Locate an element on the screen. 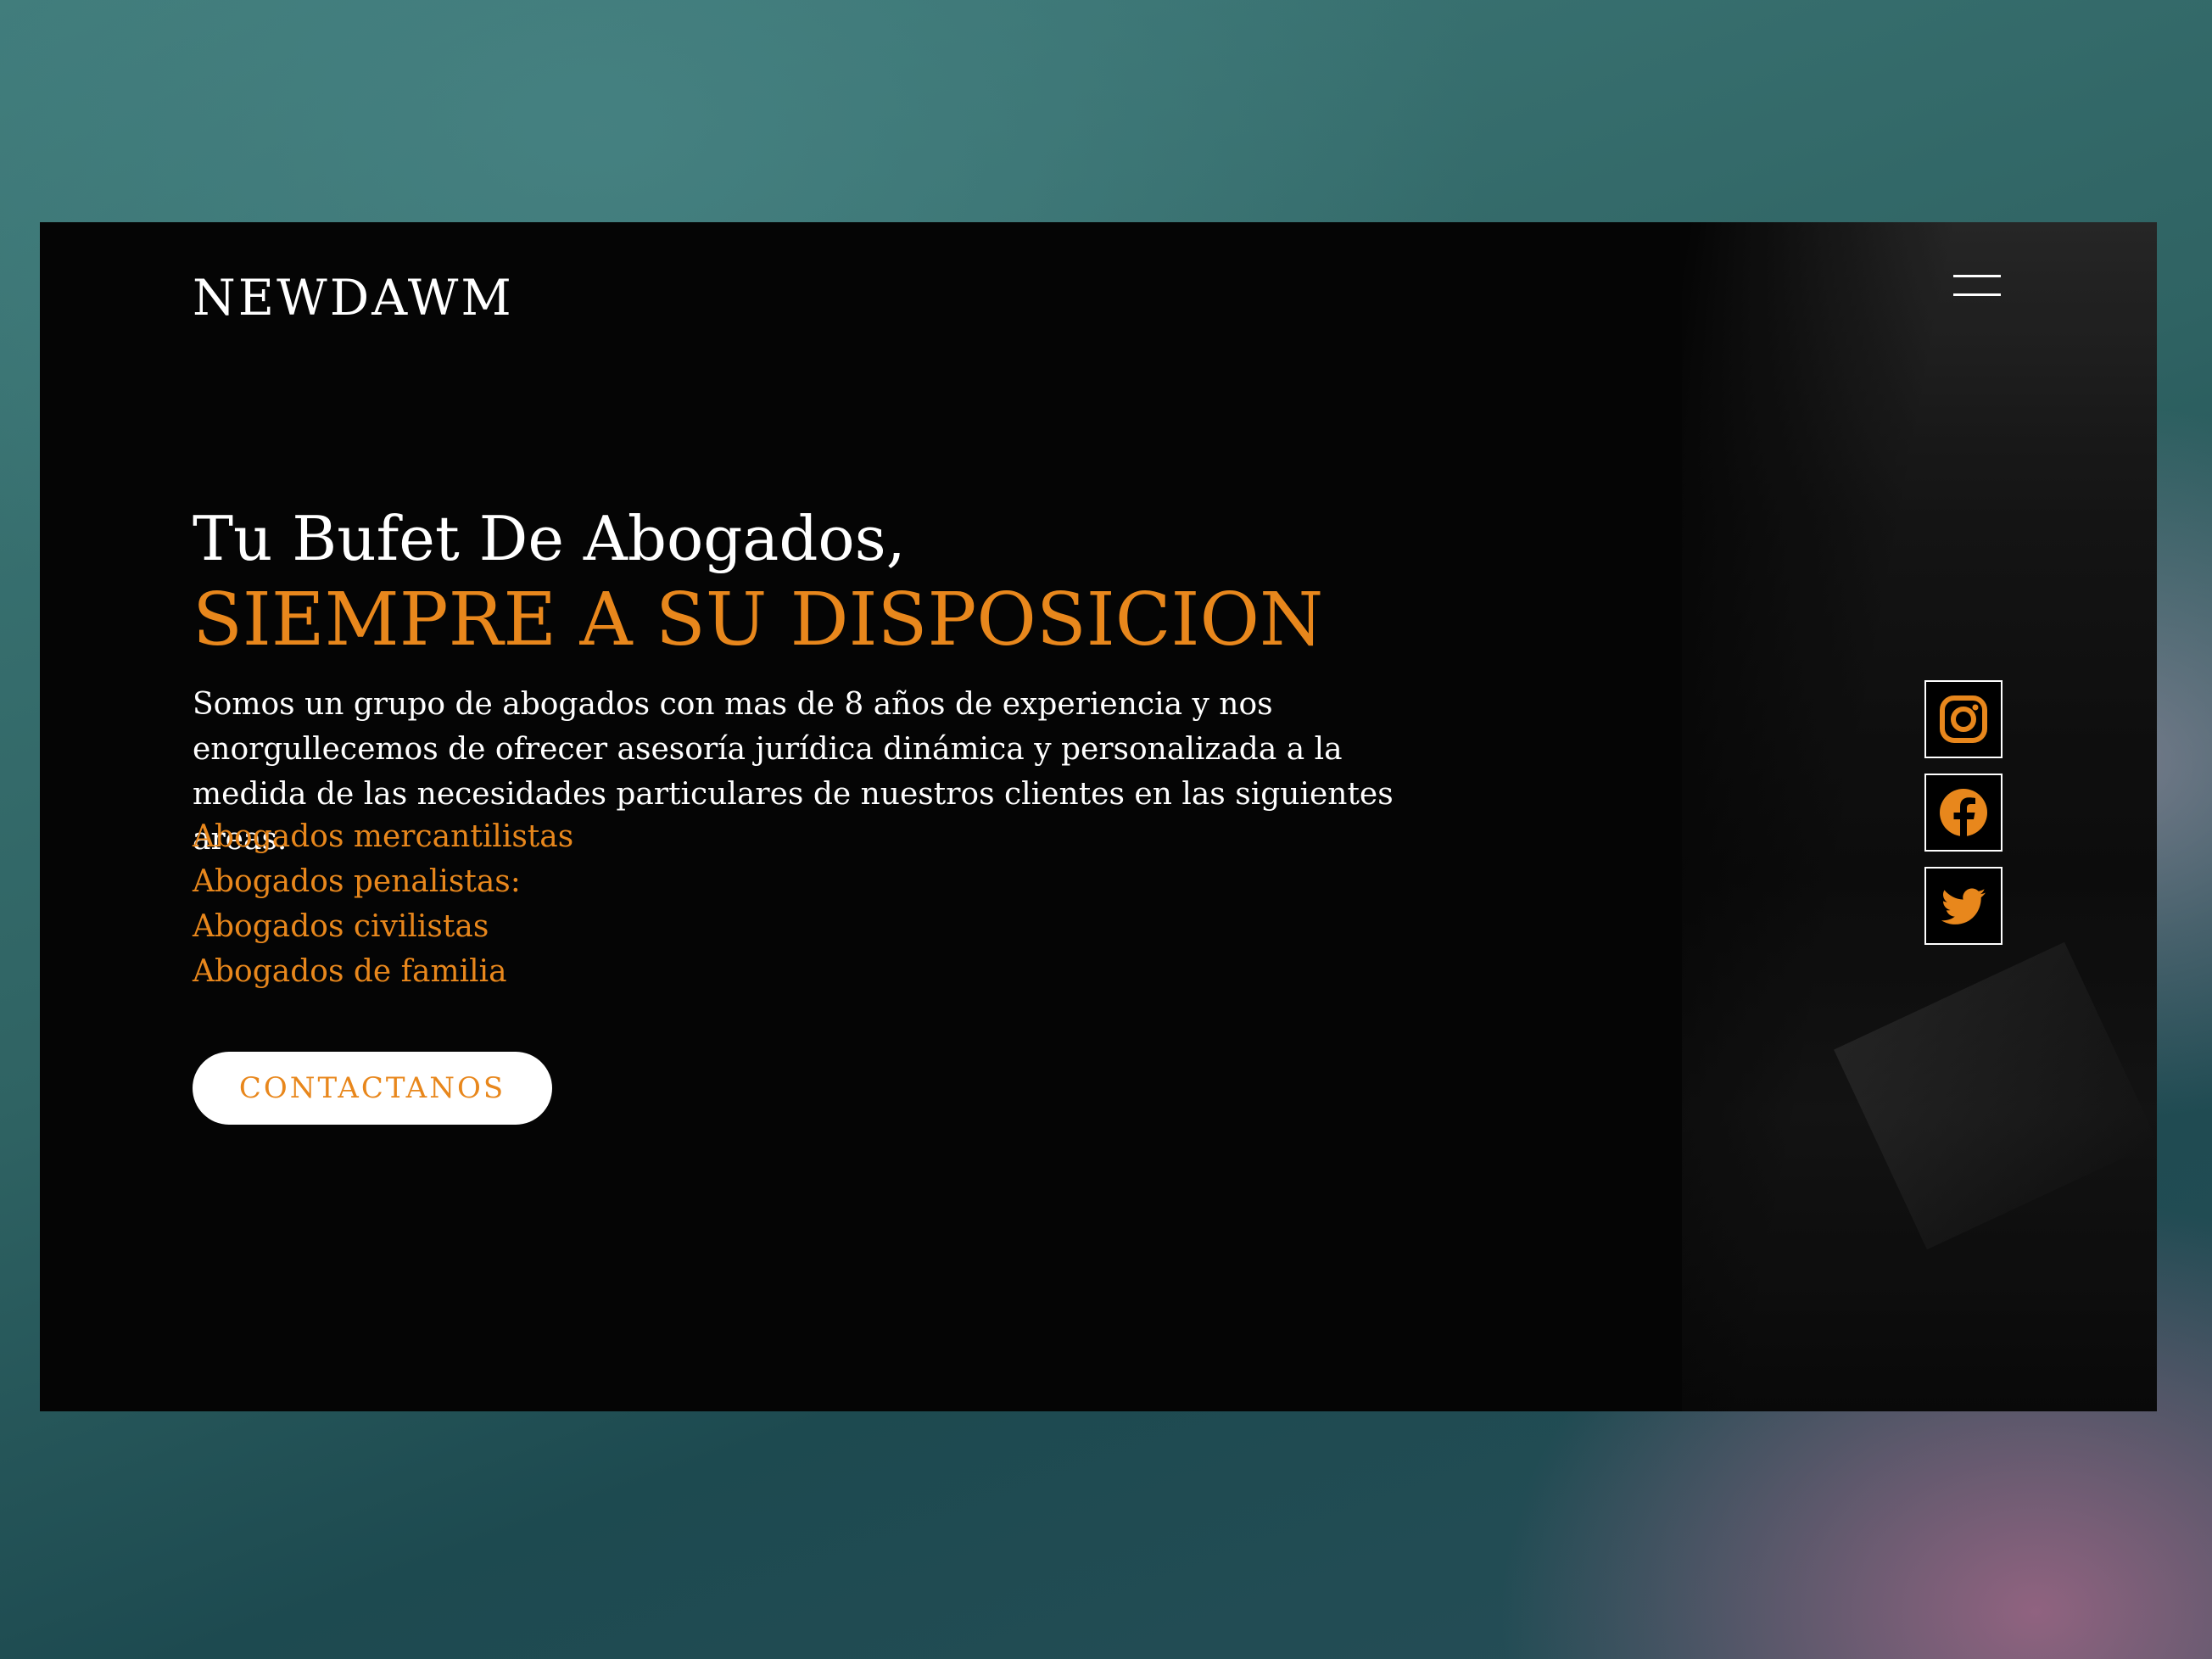  twitter-link is located at coordinates (1963, 906).